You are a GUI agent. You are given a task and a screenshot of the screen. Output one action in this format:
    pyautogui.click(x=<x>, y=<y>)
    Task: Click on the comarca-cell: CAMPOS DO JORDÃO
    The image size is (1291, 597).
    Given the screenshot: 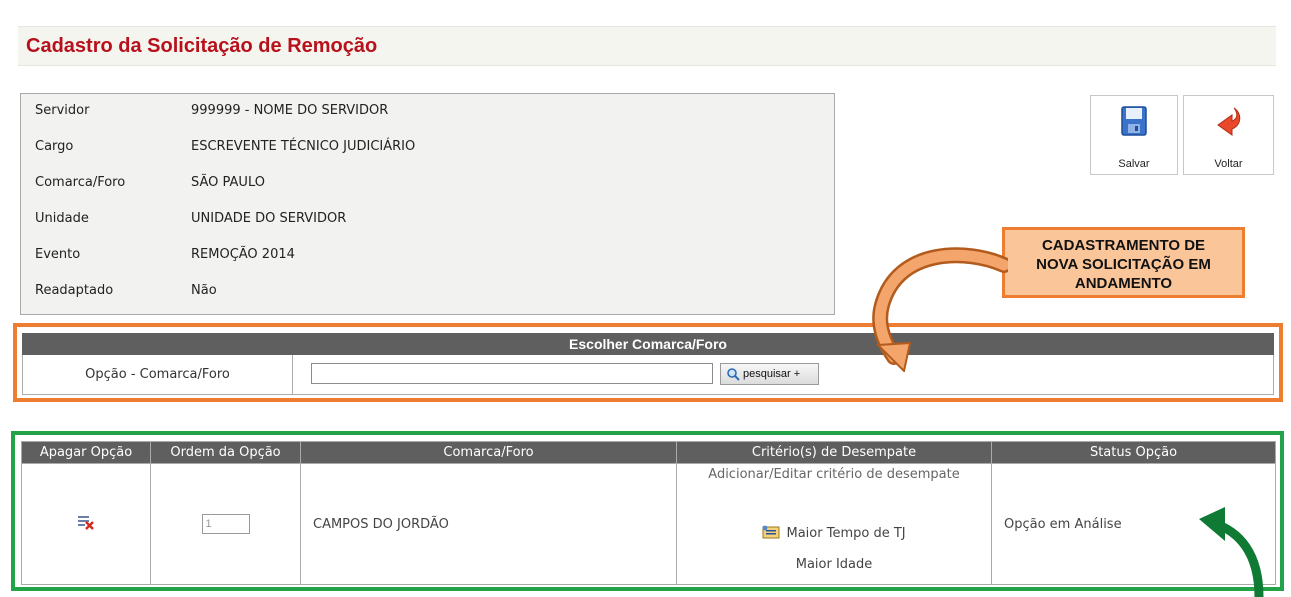 What is the action you would take?
    pyautogui.click(x=488, y=524)
    